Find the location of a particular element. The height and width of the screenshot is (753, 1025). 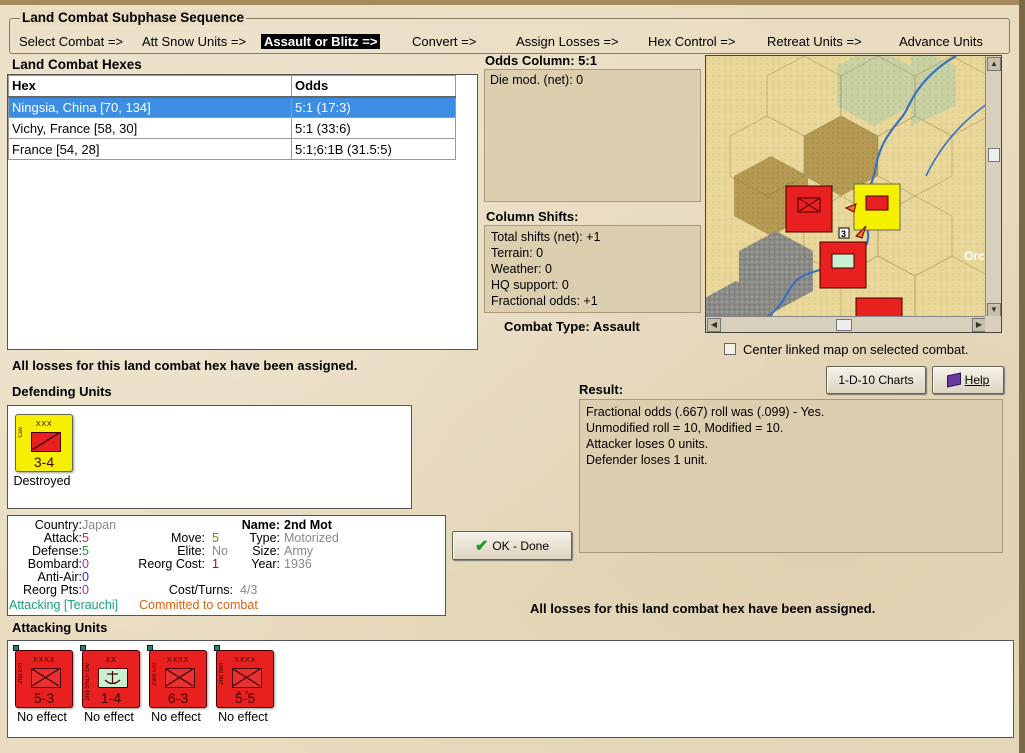

scroll-thumb-h is located at coordinates (844, 325).